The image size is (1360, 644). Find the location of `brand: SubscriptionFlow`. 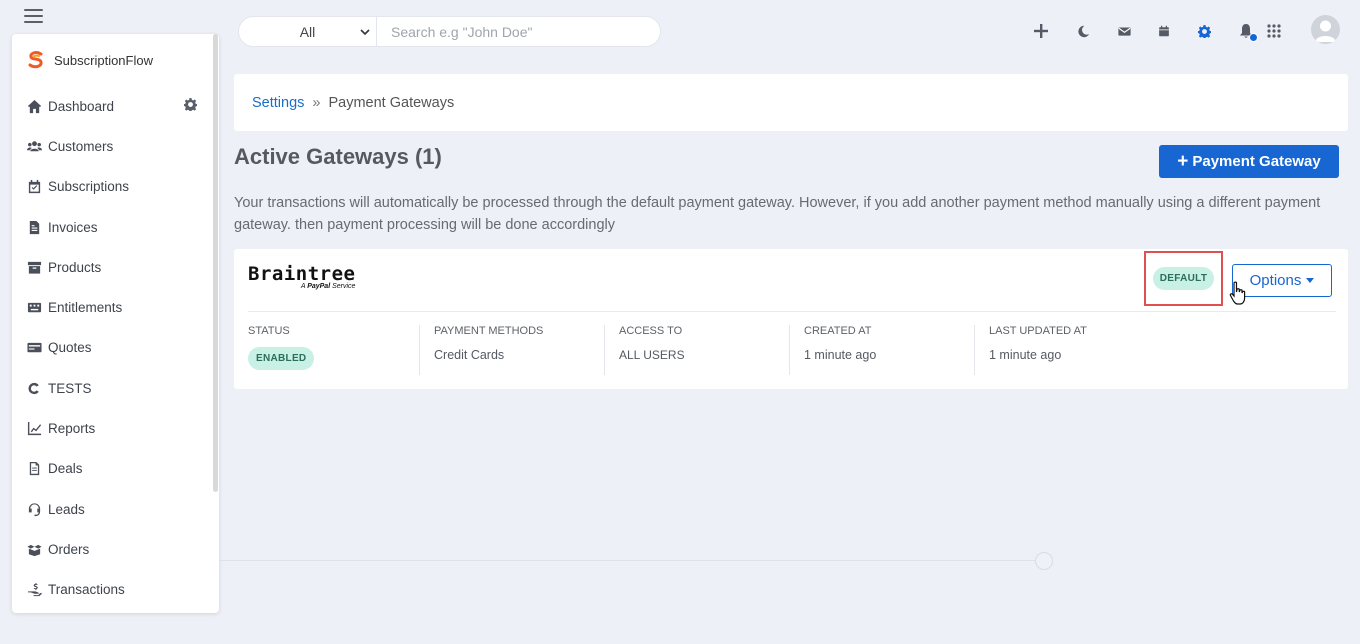

brand: SubscriptionFlow is located at coordinates (115, 60).